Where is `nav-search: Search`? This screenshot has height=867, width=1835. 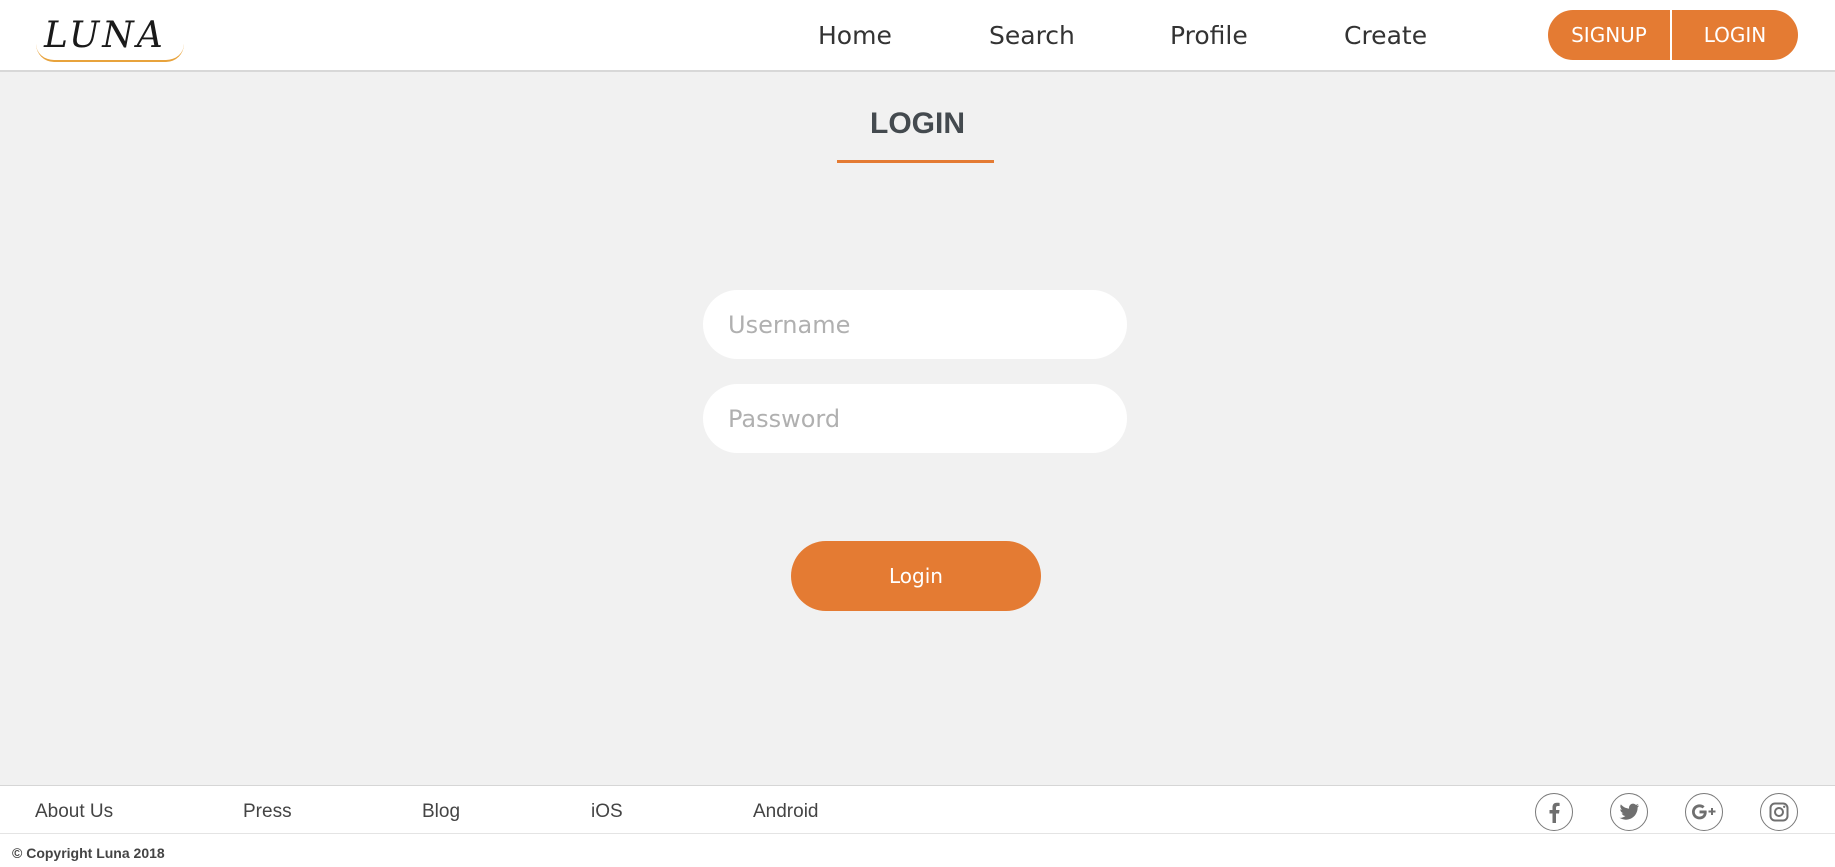 nav-search: Search is located at coordinates (1032, 36).